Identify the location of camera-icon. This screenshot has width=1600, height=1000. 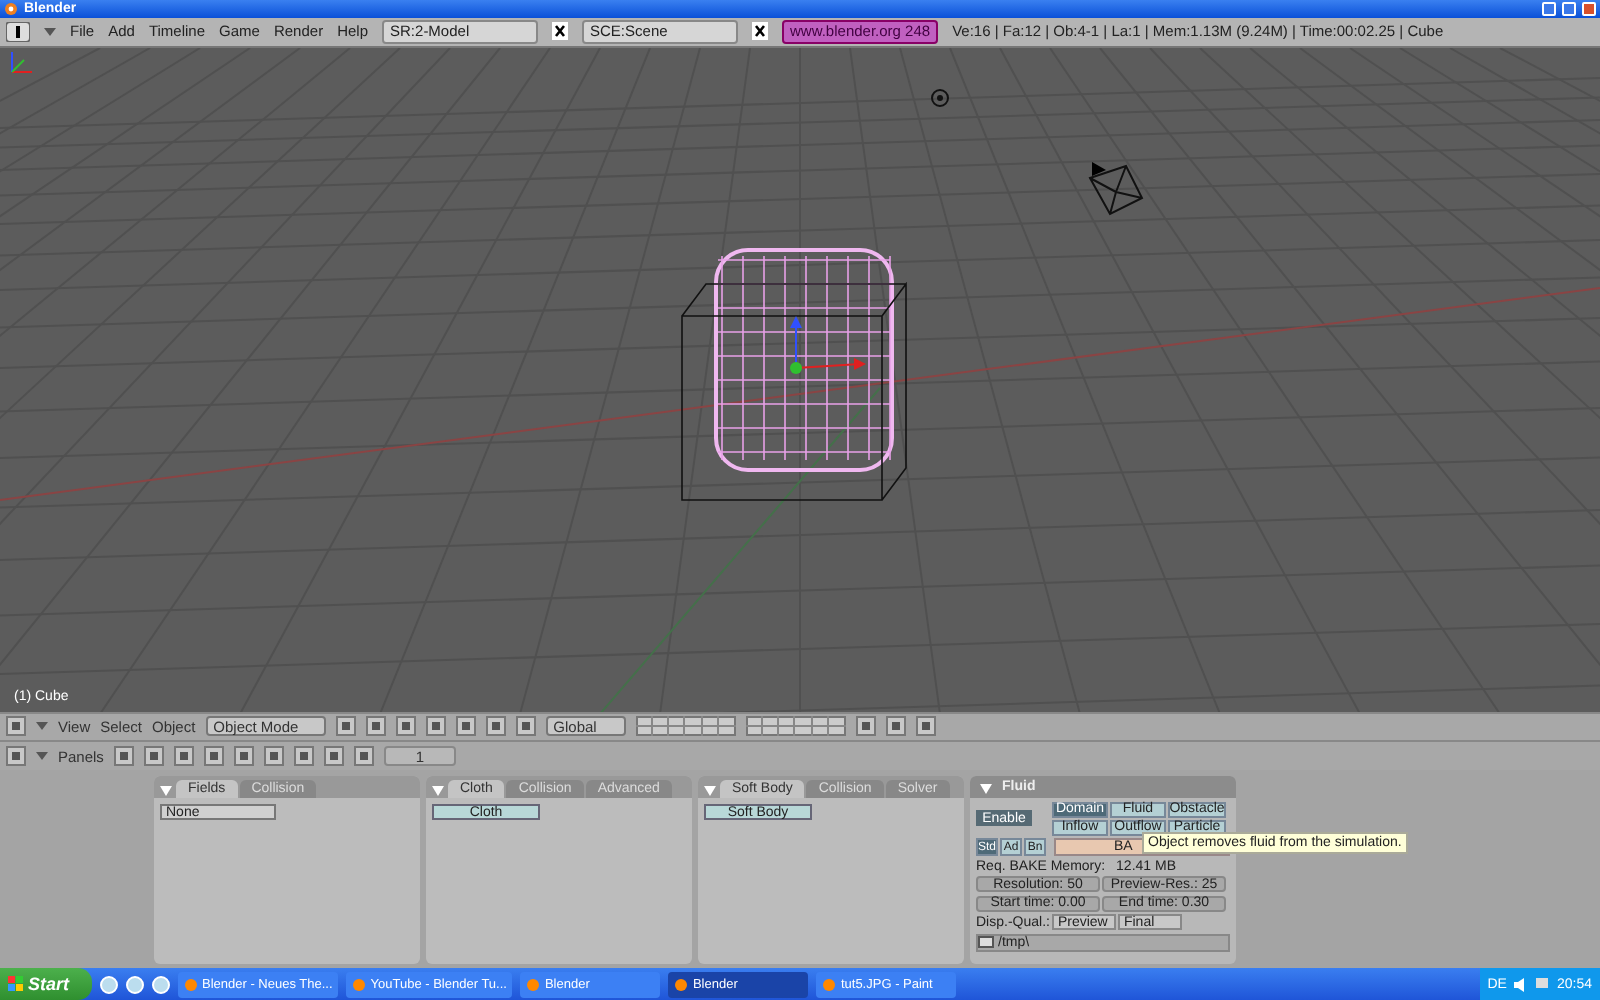
(1116, 189).